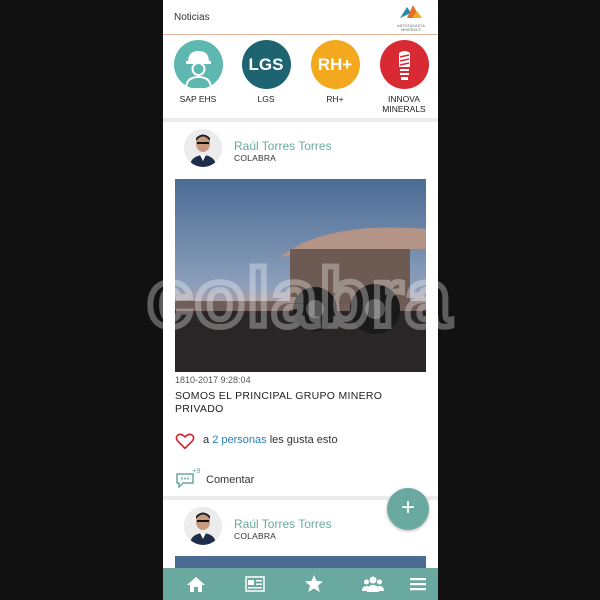 The height and width of the screenshot is (600, 600). I want to click on mountain-logo-icon, so click(411, 11).